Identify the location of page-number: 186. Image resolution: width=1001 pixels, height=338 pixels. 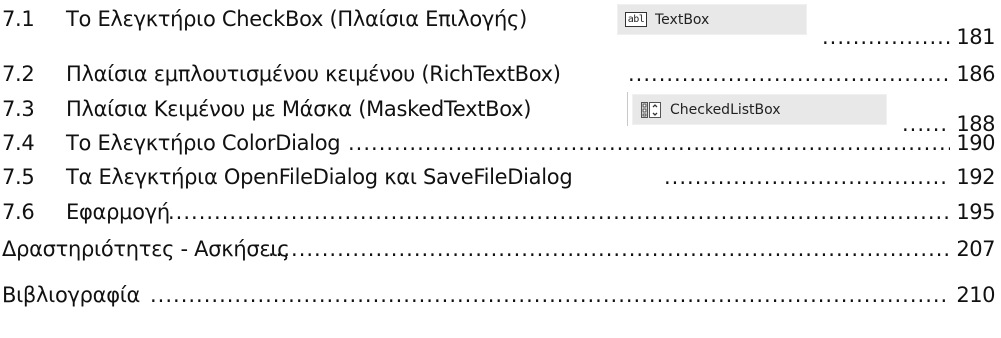
(975, 74).